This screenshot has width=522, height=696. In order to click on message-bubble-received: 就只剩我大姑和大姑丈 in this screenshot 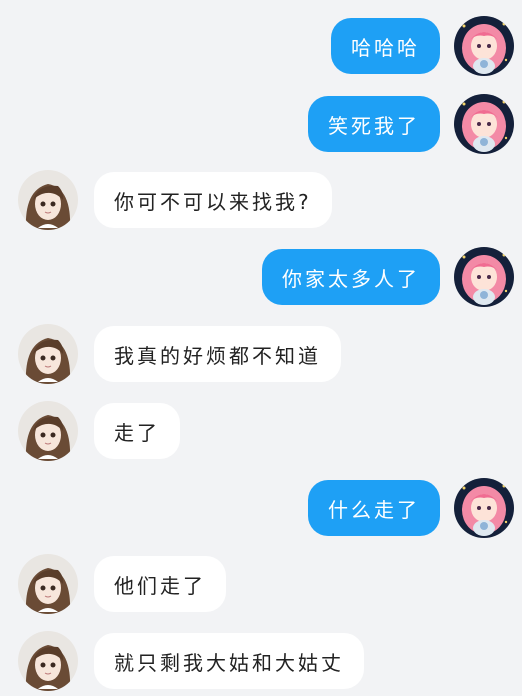, I will do `click(229, 661)`.